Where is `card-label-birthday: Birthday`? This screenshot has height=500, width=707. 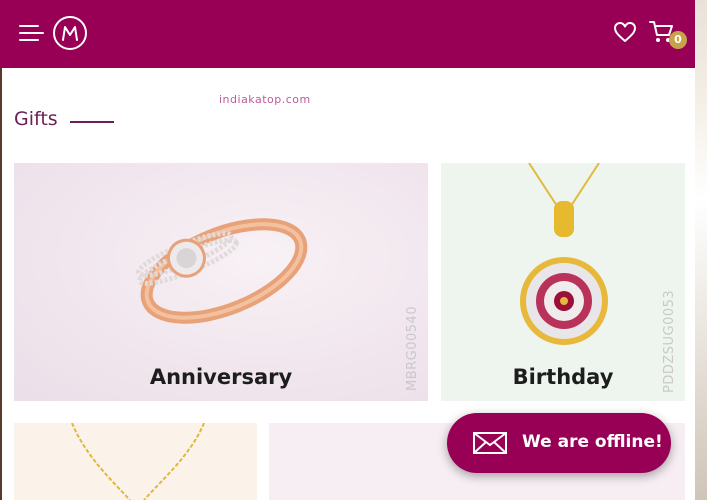 card-label-birthday: Birthday is located at coordinates (563, 377).